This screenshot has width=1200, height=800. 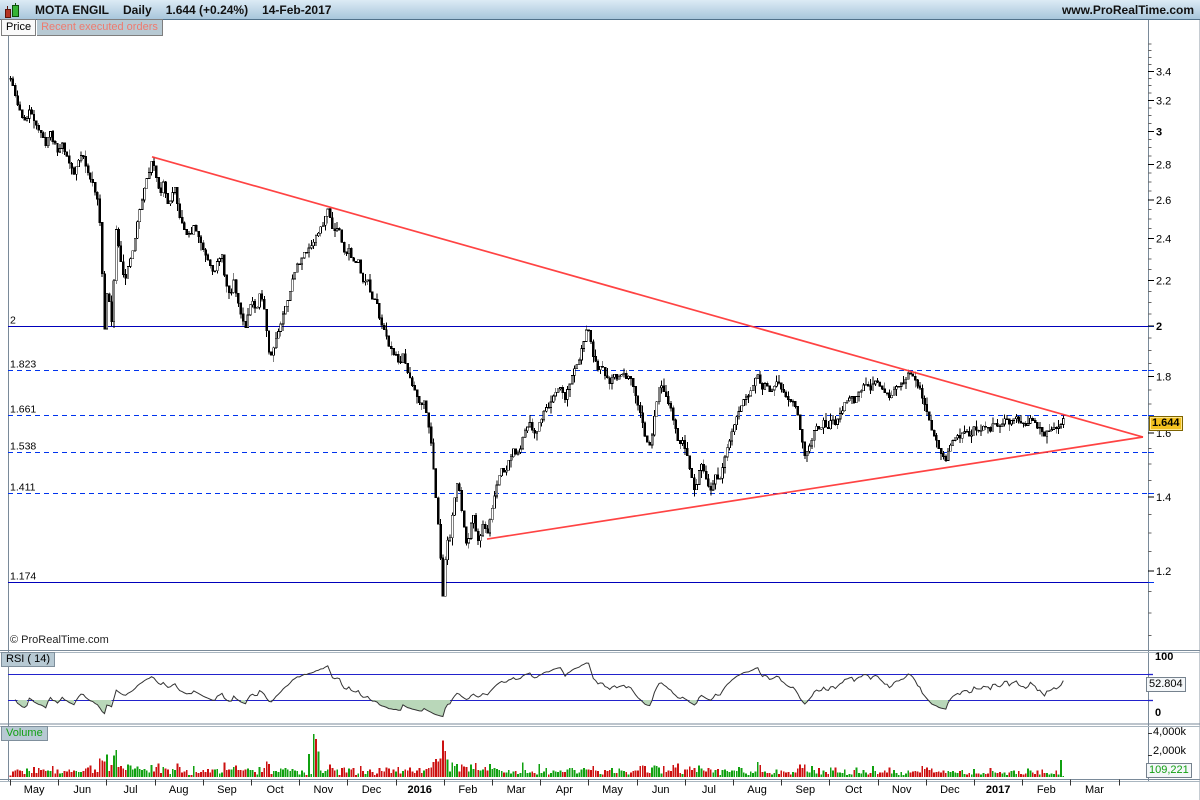 What do you see at coordinates (537, 755) in the screenshot?
I see `volume-series` at bounding box center [537, 755].